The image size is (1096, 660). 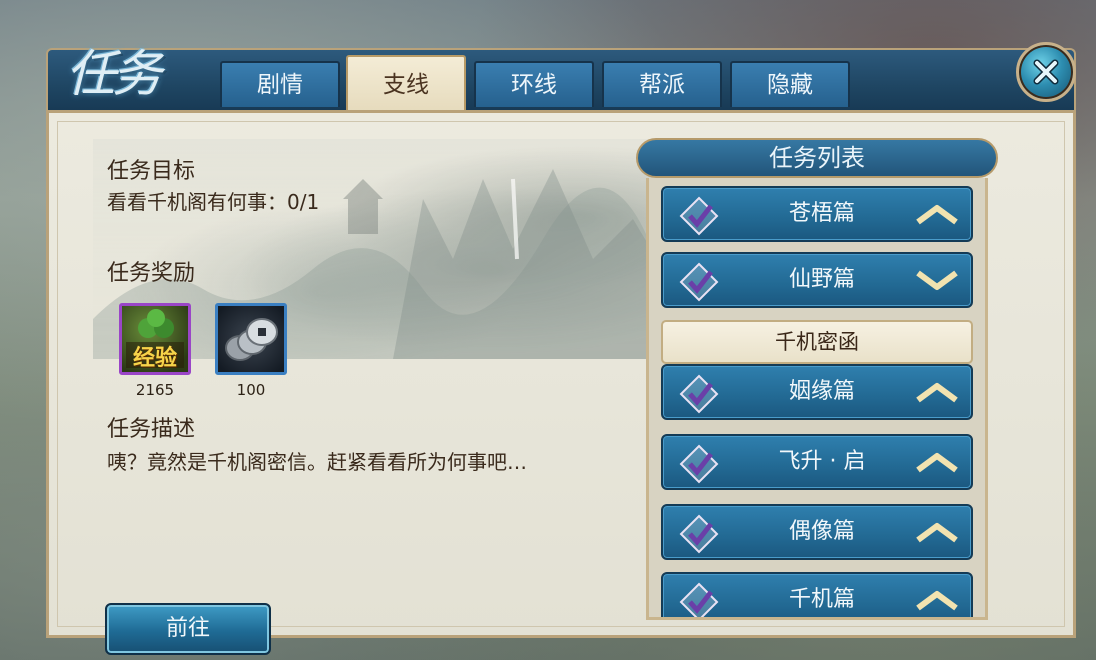 I want to click on window-title-calligraphy: 任务, so click(x=114, y=74).